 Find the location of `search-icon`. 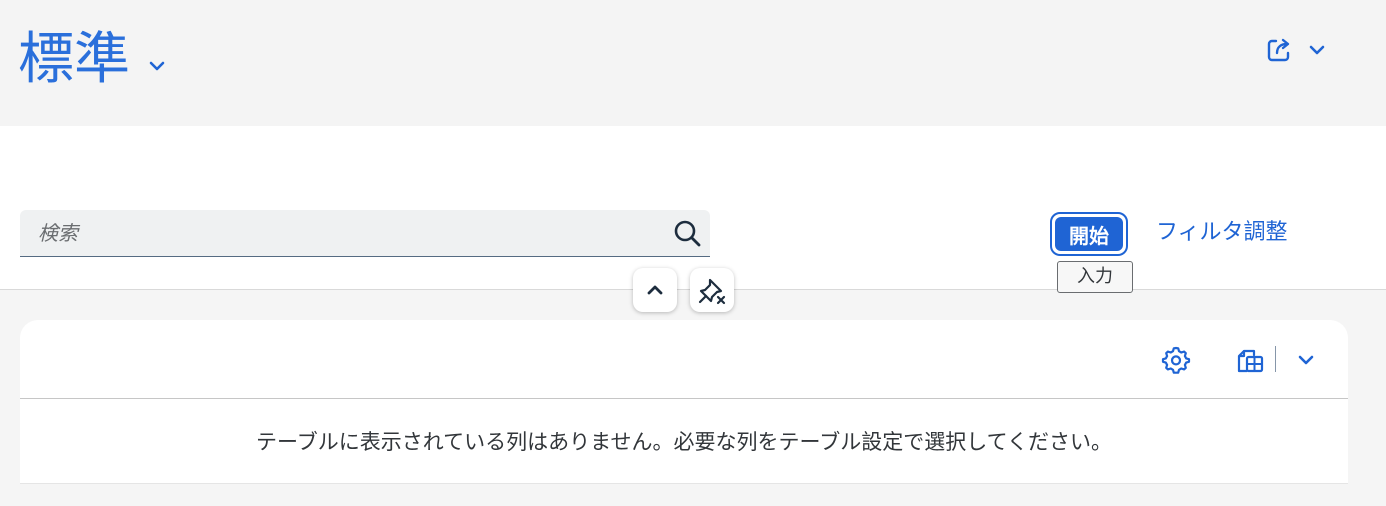

search-icon is located at coordinates (687, 233).